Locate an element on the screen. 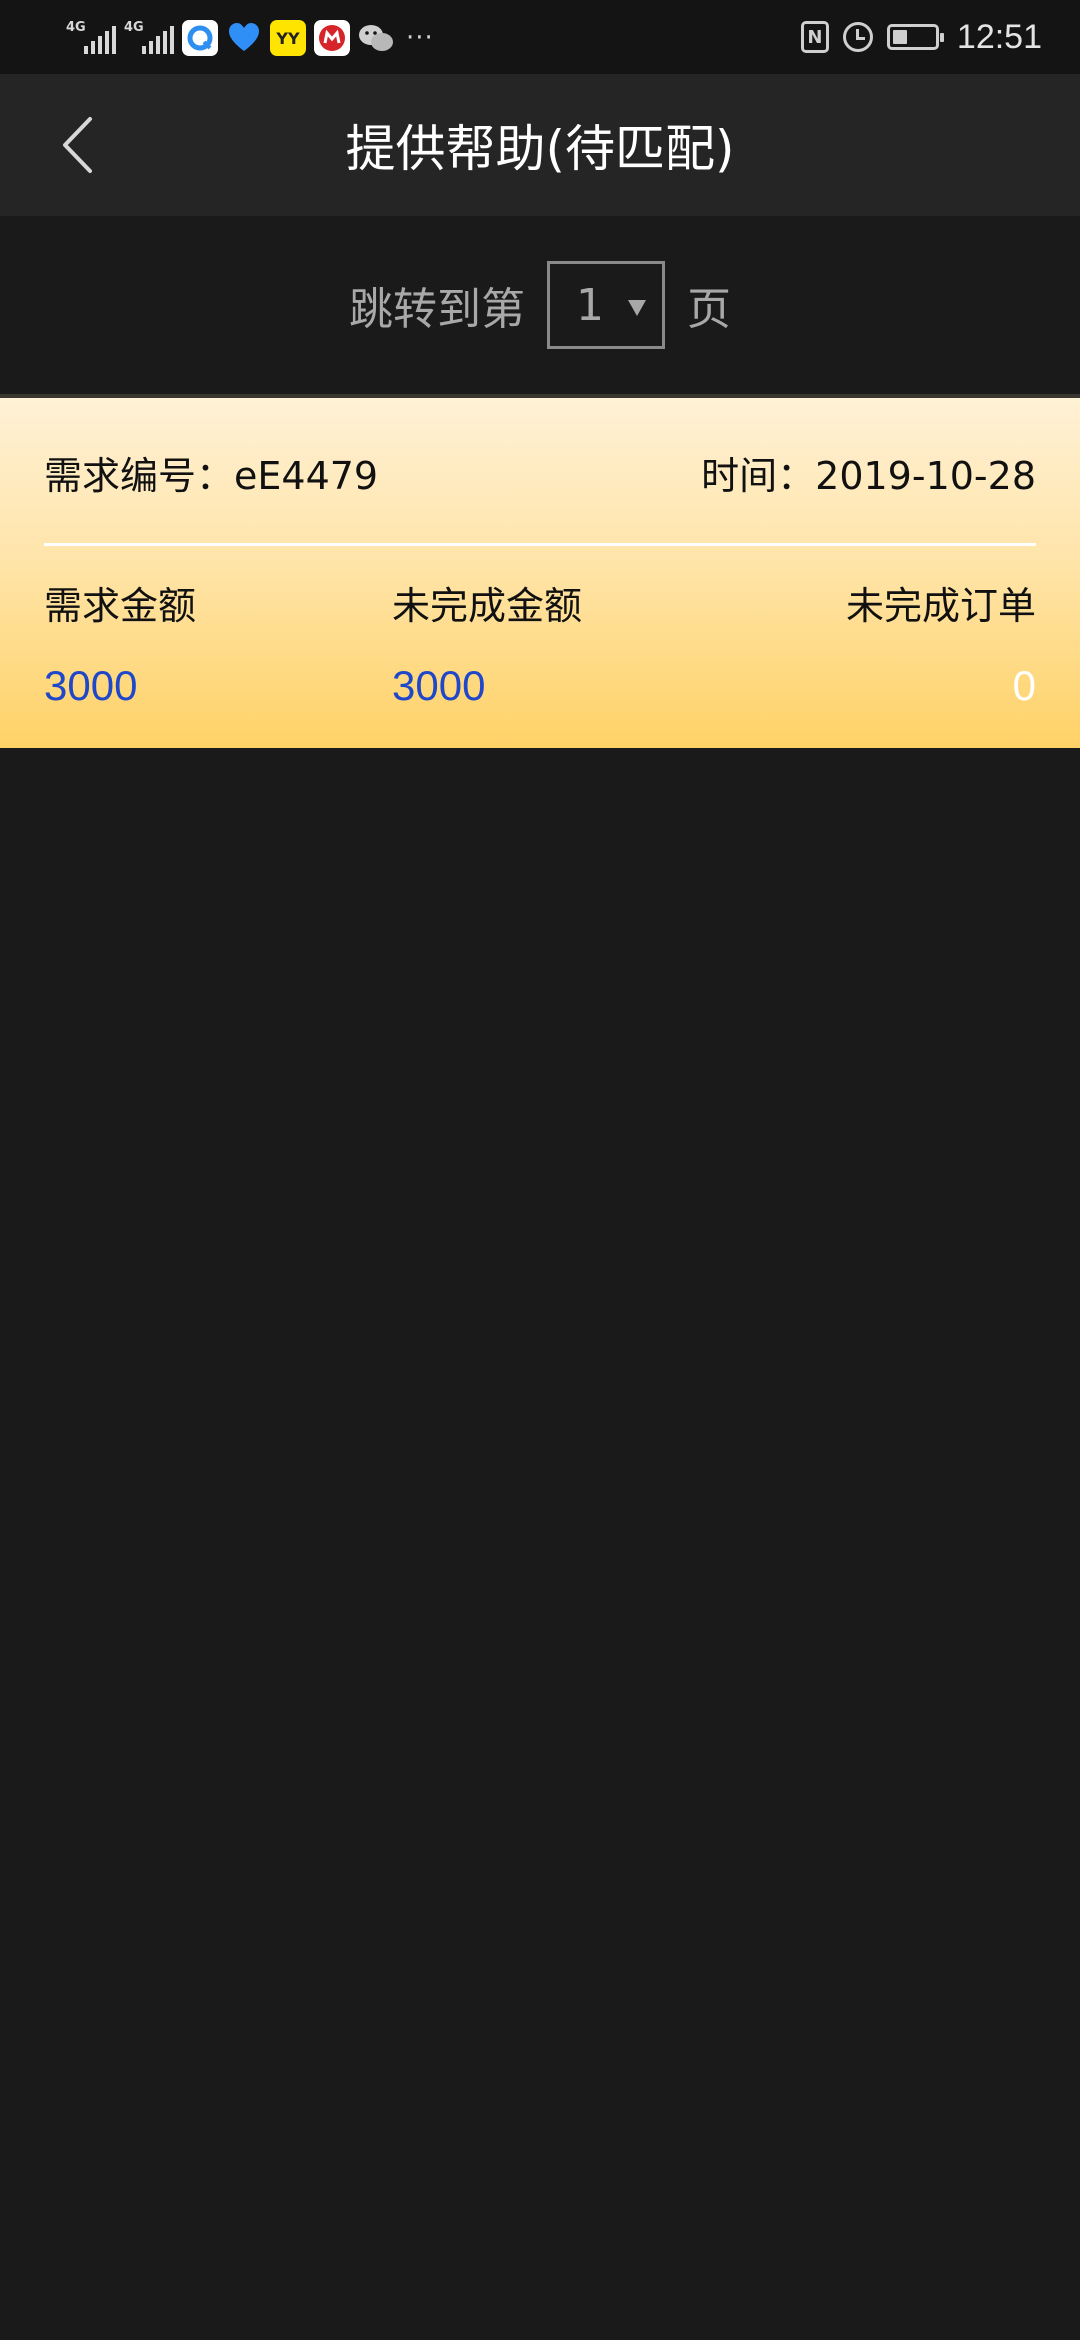 The image size is (1080, 2340). unfinished-amount-column: 未完成金额 3000 is located at coordinates (487, 646).